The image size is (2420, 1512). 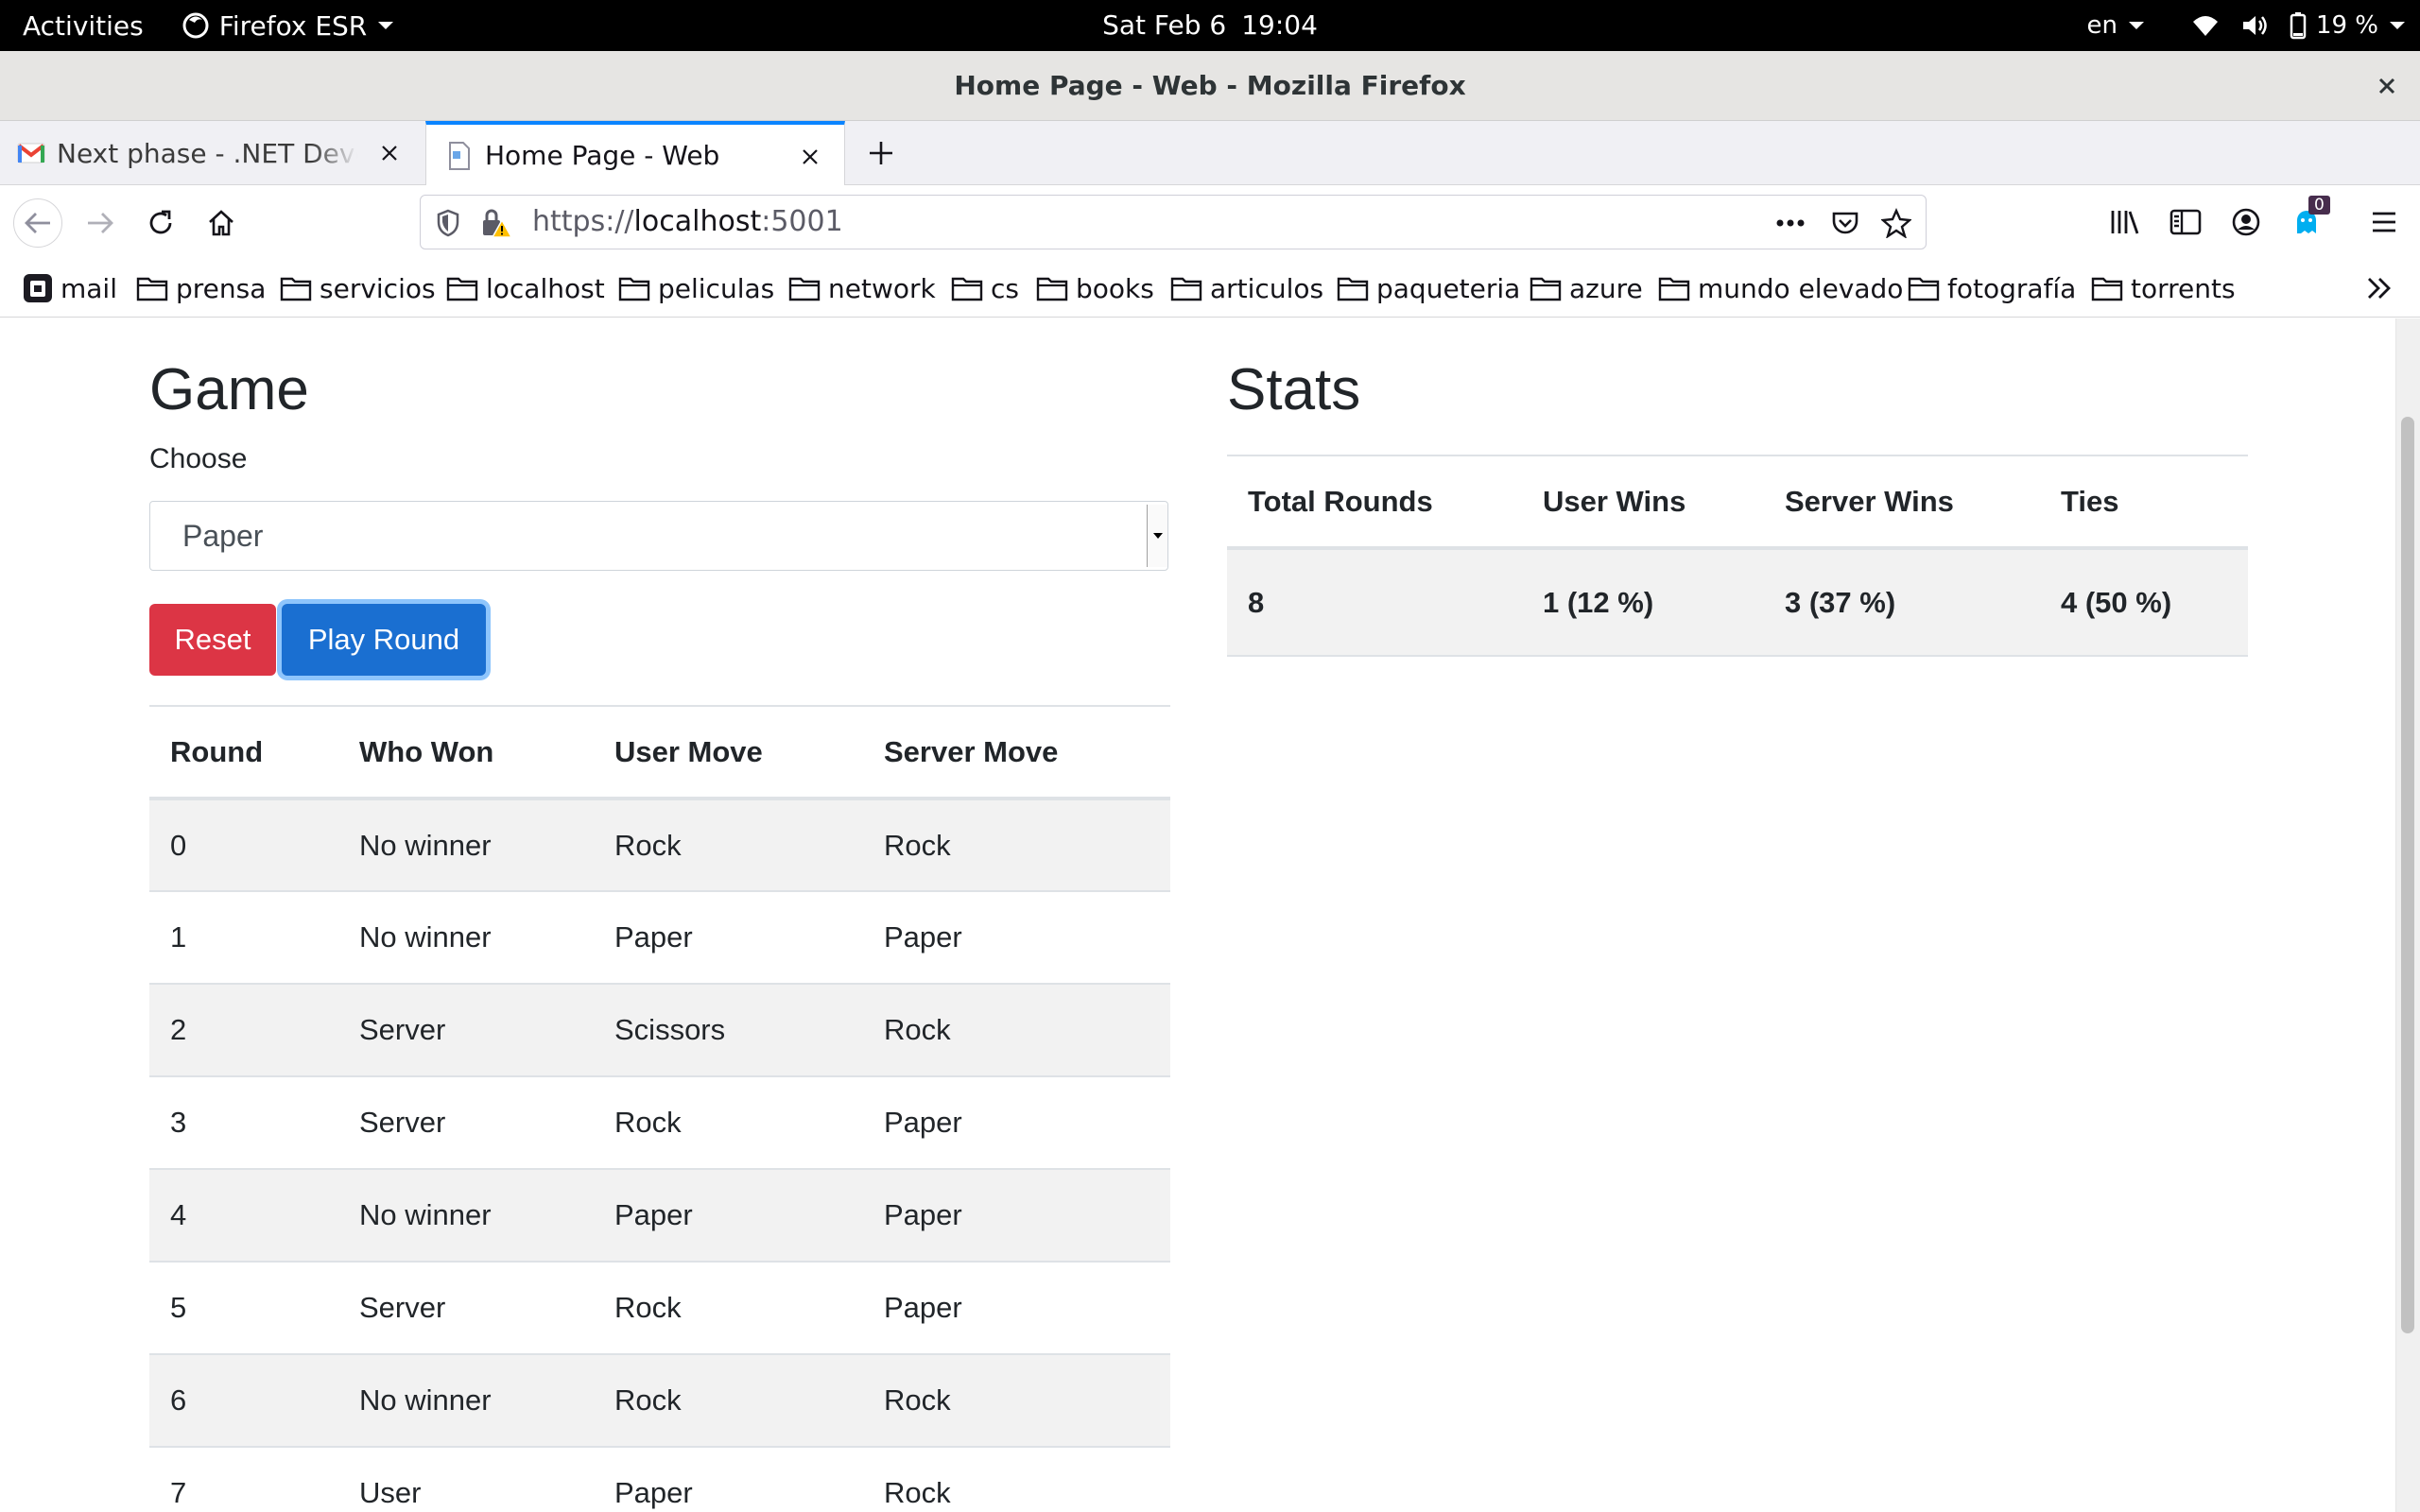 What do you see at coordinates (1896, 223) in the screenshot?
I see `bookmark-star-icon` at bounding box center [1896, 223].